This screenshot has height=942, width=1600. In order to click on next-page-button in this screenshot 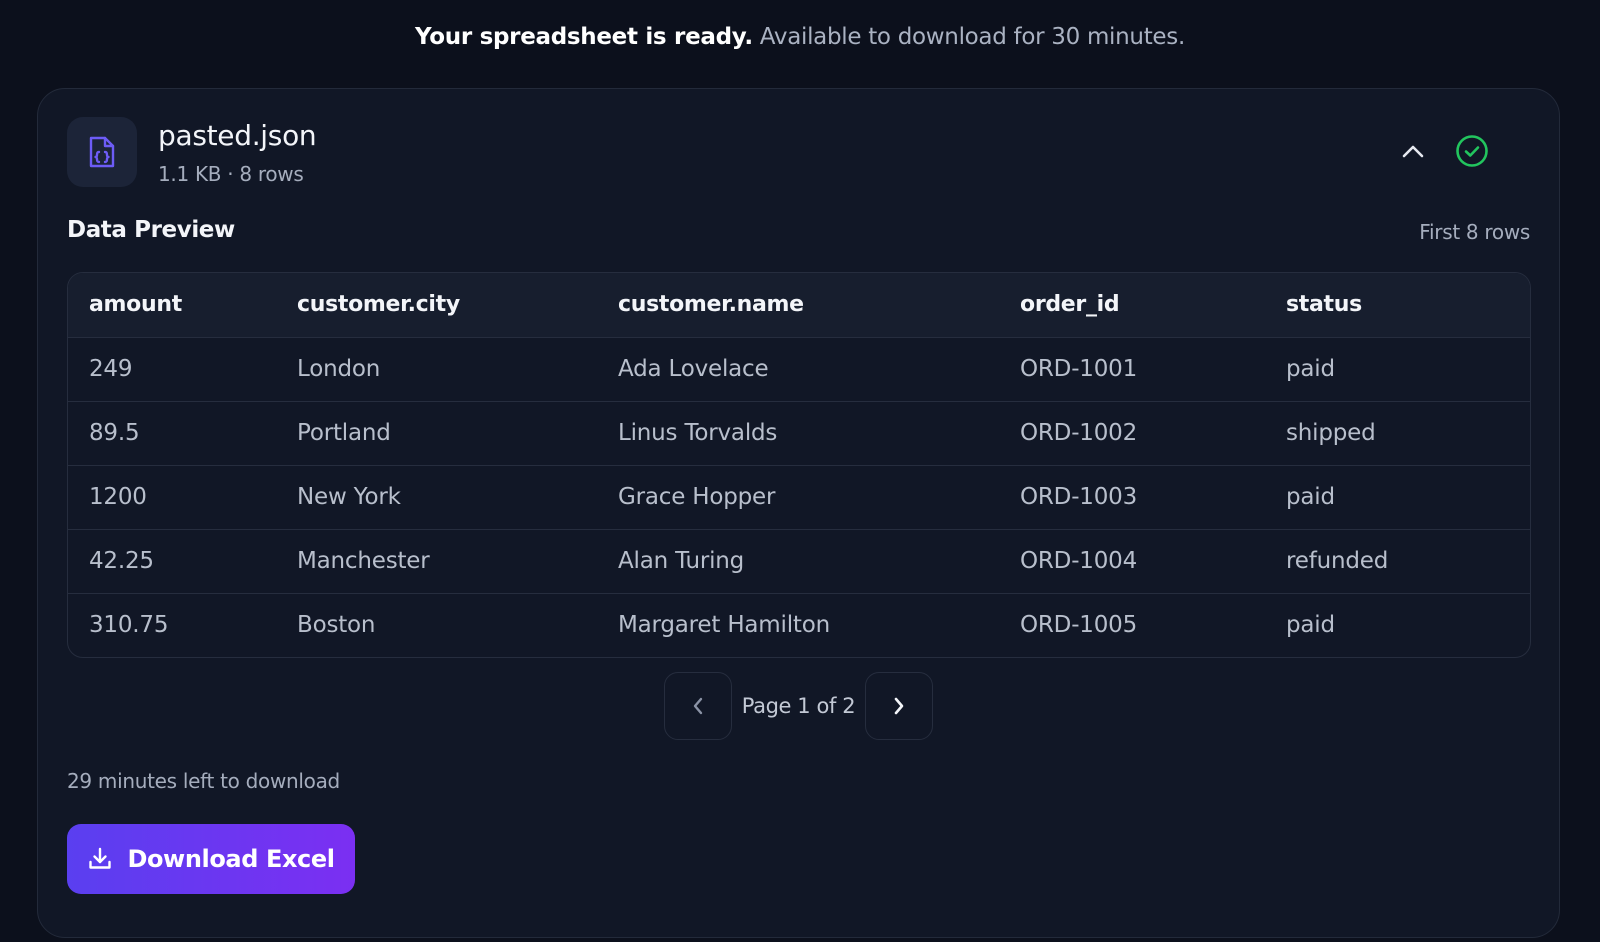, I will do `click(899, 706)`.